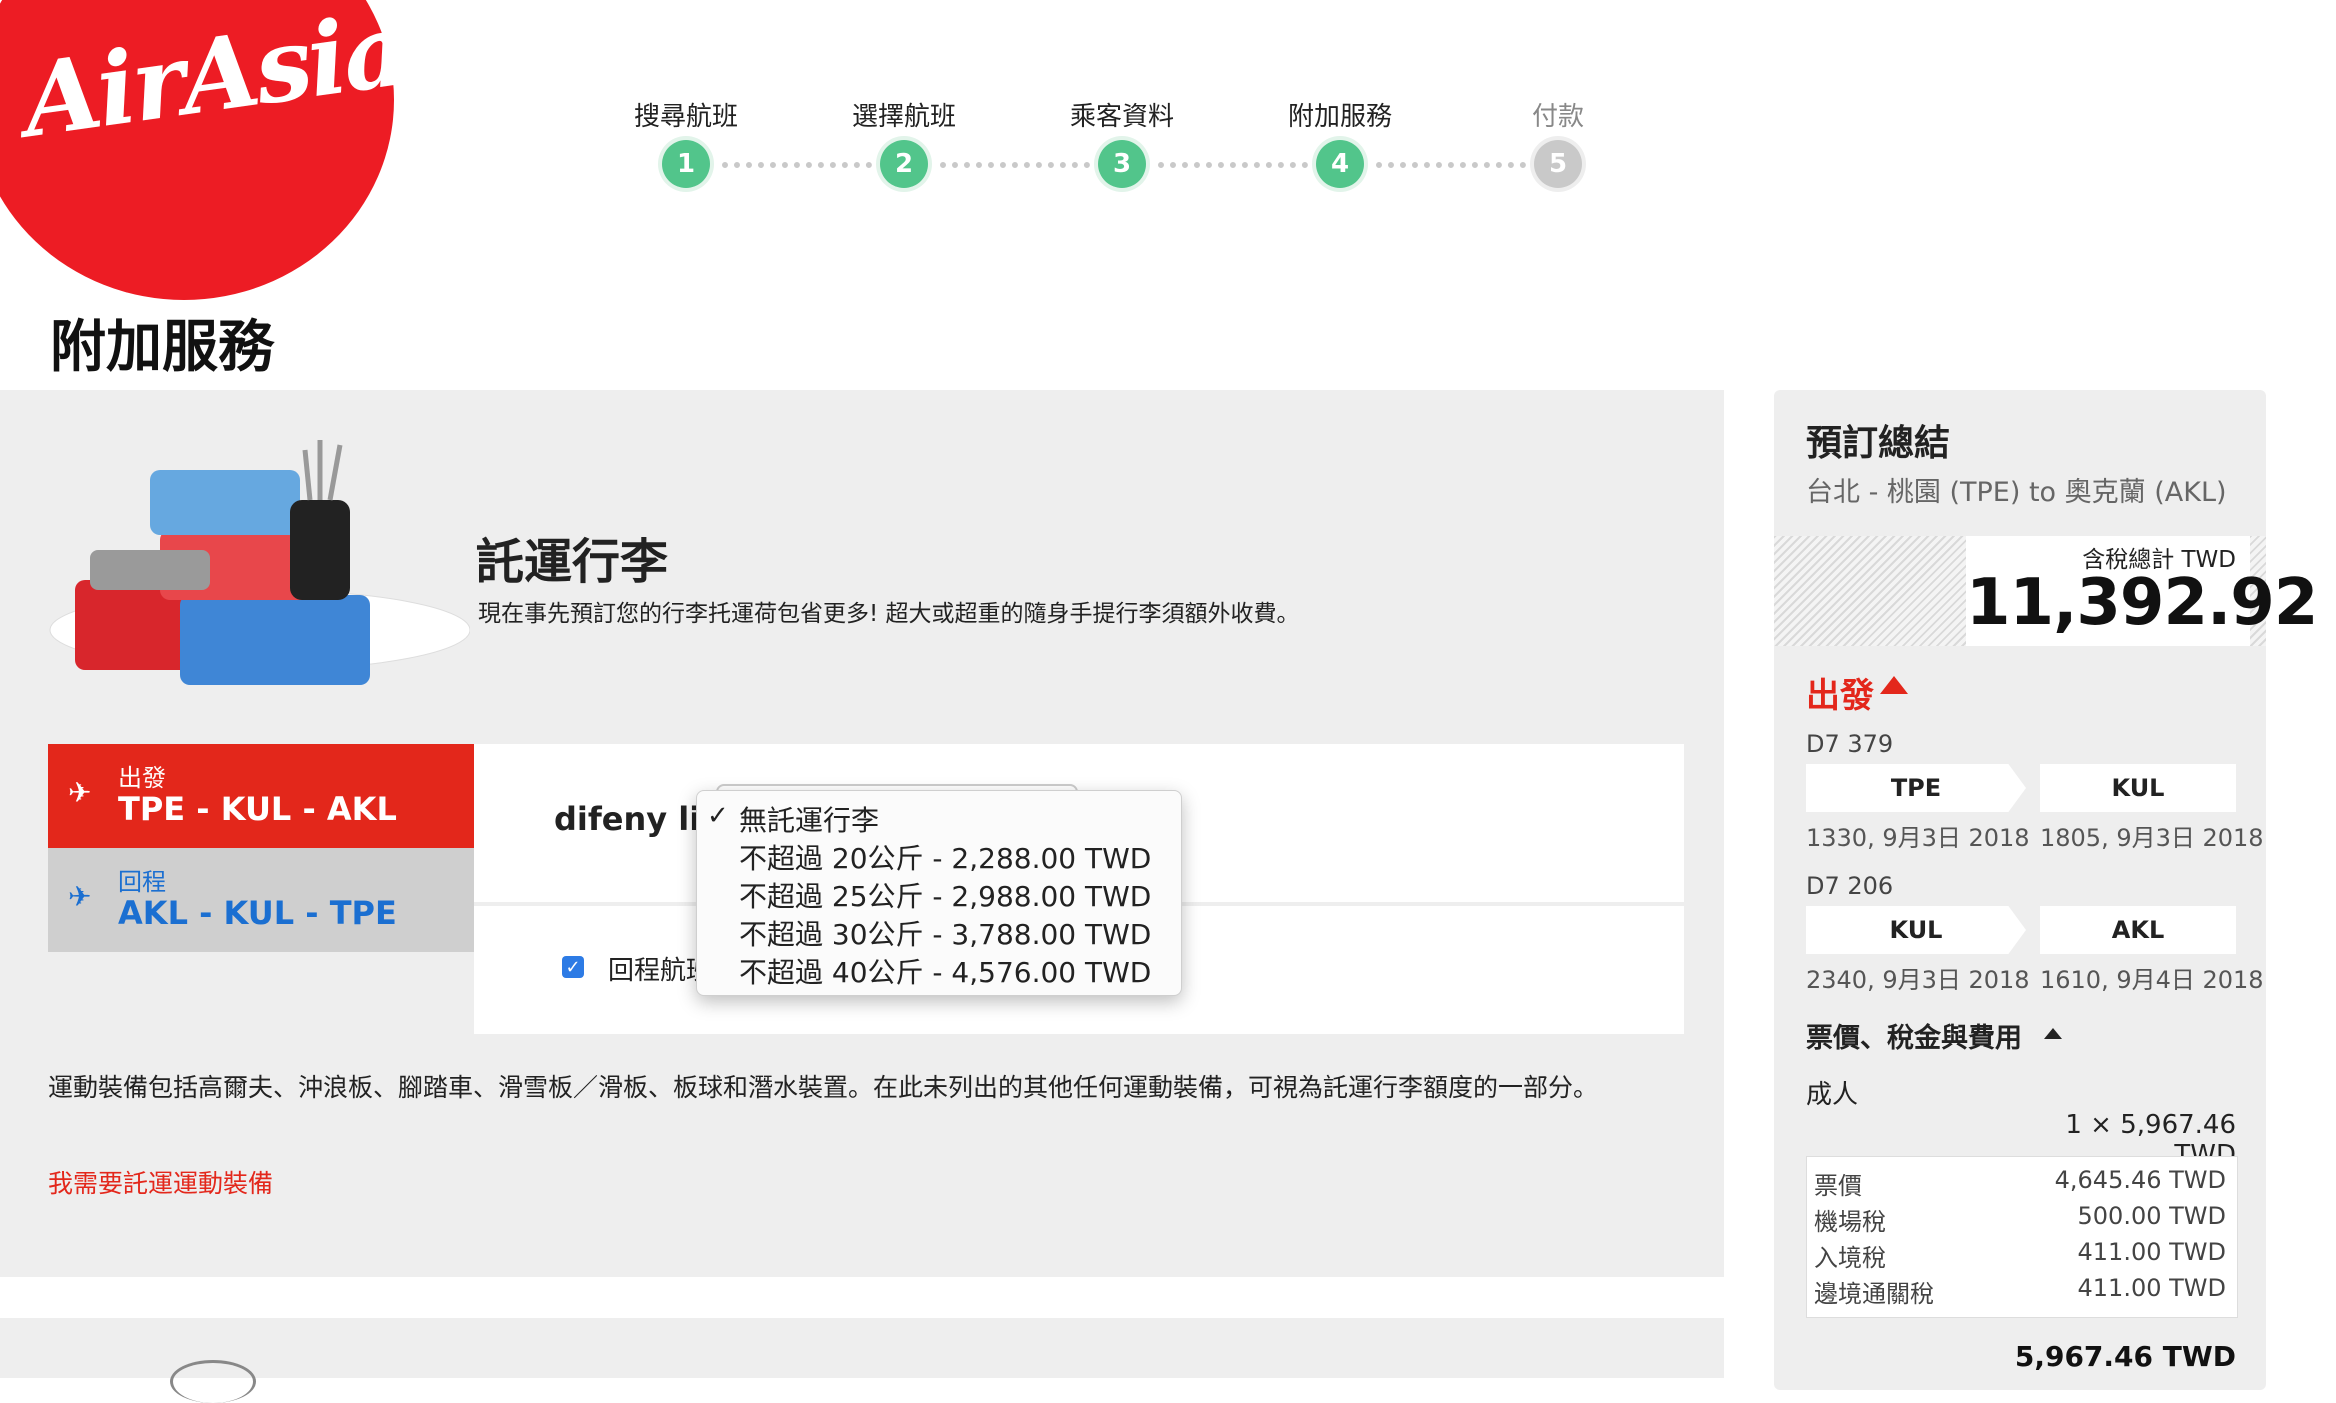 This screenshot has height=1403, width=2336. Describe the element at coordinates (1558, 164) in the screenshot. I see `step-circle-5: 5` at that location.